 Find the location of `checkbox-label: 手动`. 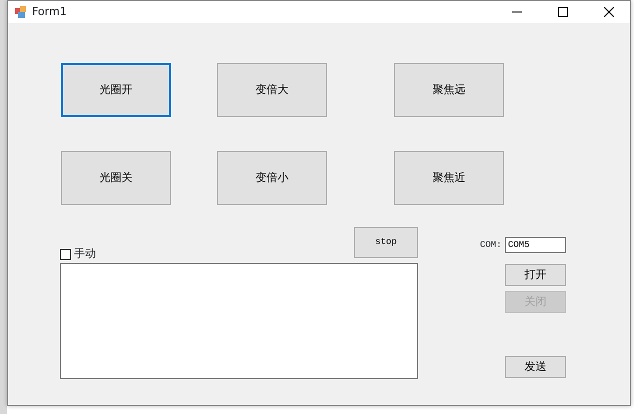

checkbox-label: 手动 is located at coordinates (85, 254).